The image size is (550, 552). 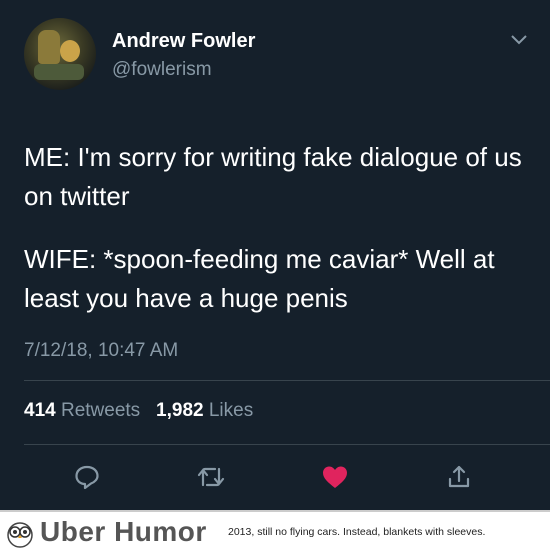 I want to click on tweet-stats: 414 Retweets 1,982 Likes, so click(x=138, y=411).